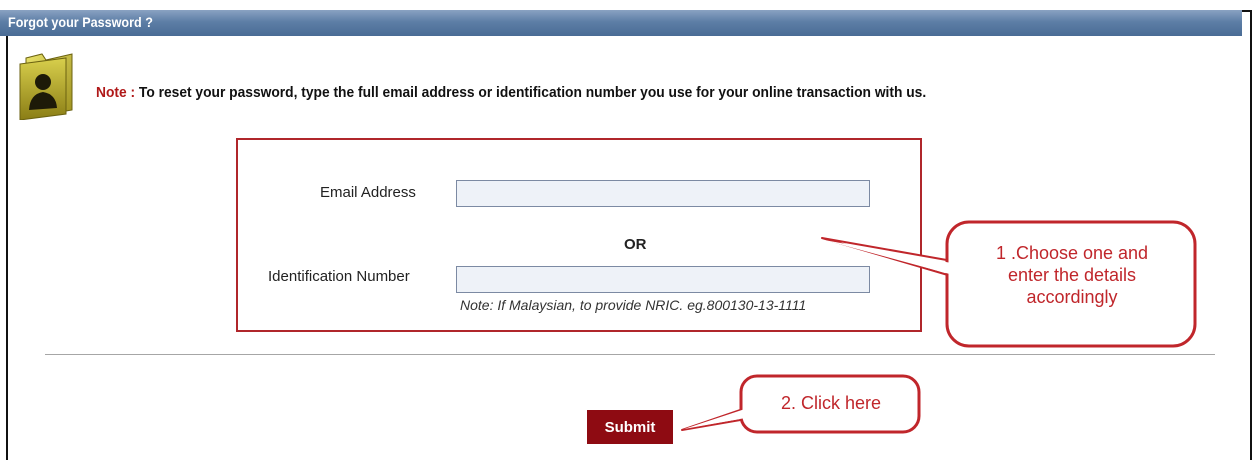 The image size is (1258, 460). Describe the element at coordinates (46, 86) in the screenshot. I see `user-folder-icon` at that location.